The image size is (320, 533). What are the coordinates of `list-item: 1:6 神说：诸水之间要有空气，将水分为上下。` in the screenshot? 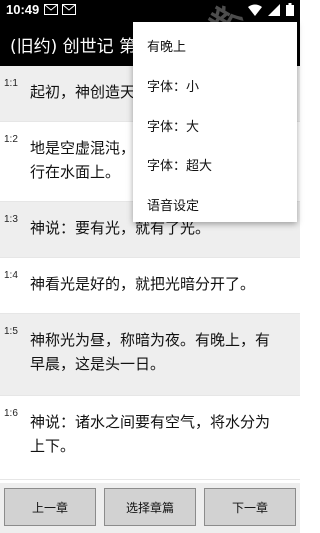 It's located at (150, 438).